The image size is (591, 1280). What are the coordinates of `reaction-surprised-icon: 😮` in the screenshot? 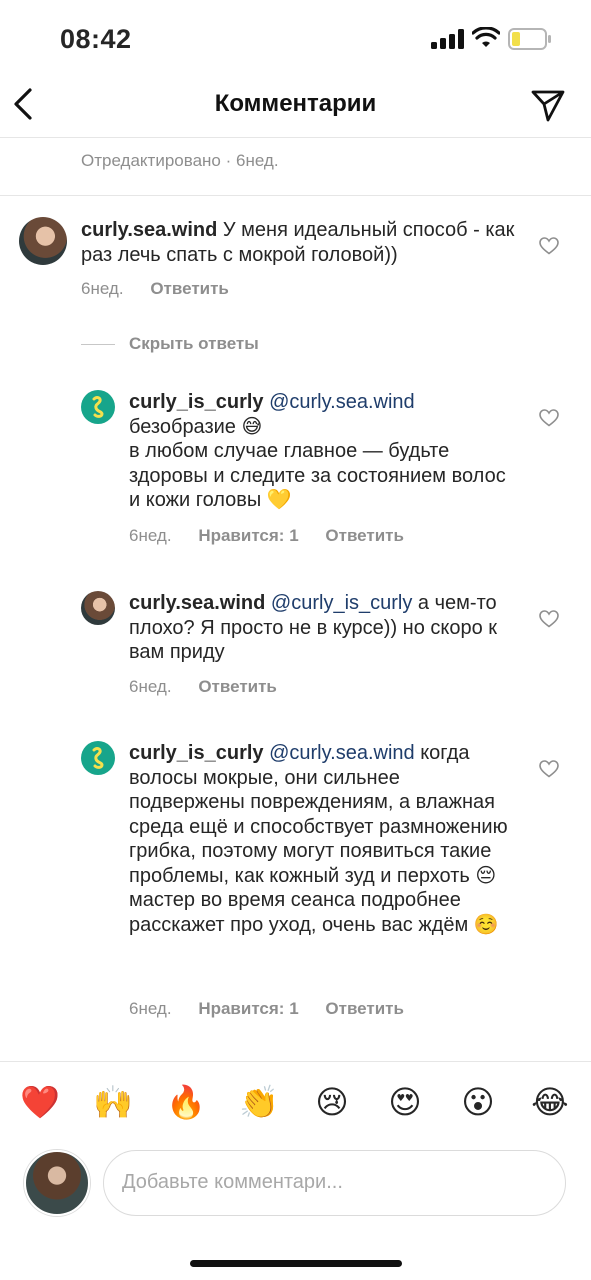 It's located at (478, 1102).